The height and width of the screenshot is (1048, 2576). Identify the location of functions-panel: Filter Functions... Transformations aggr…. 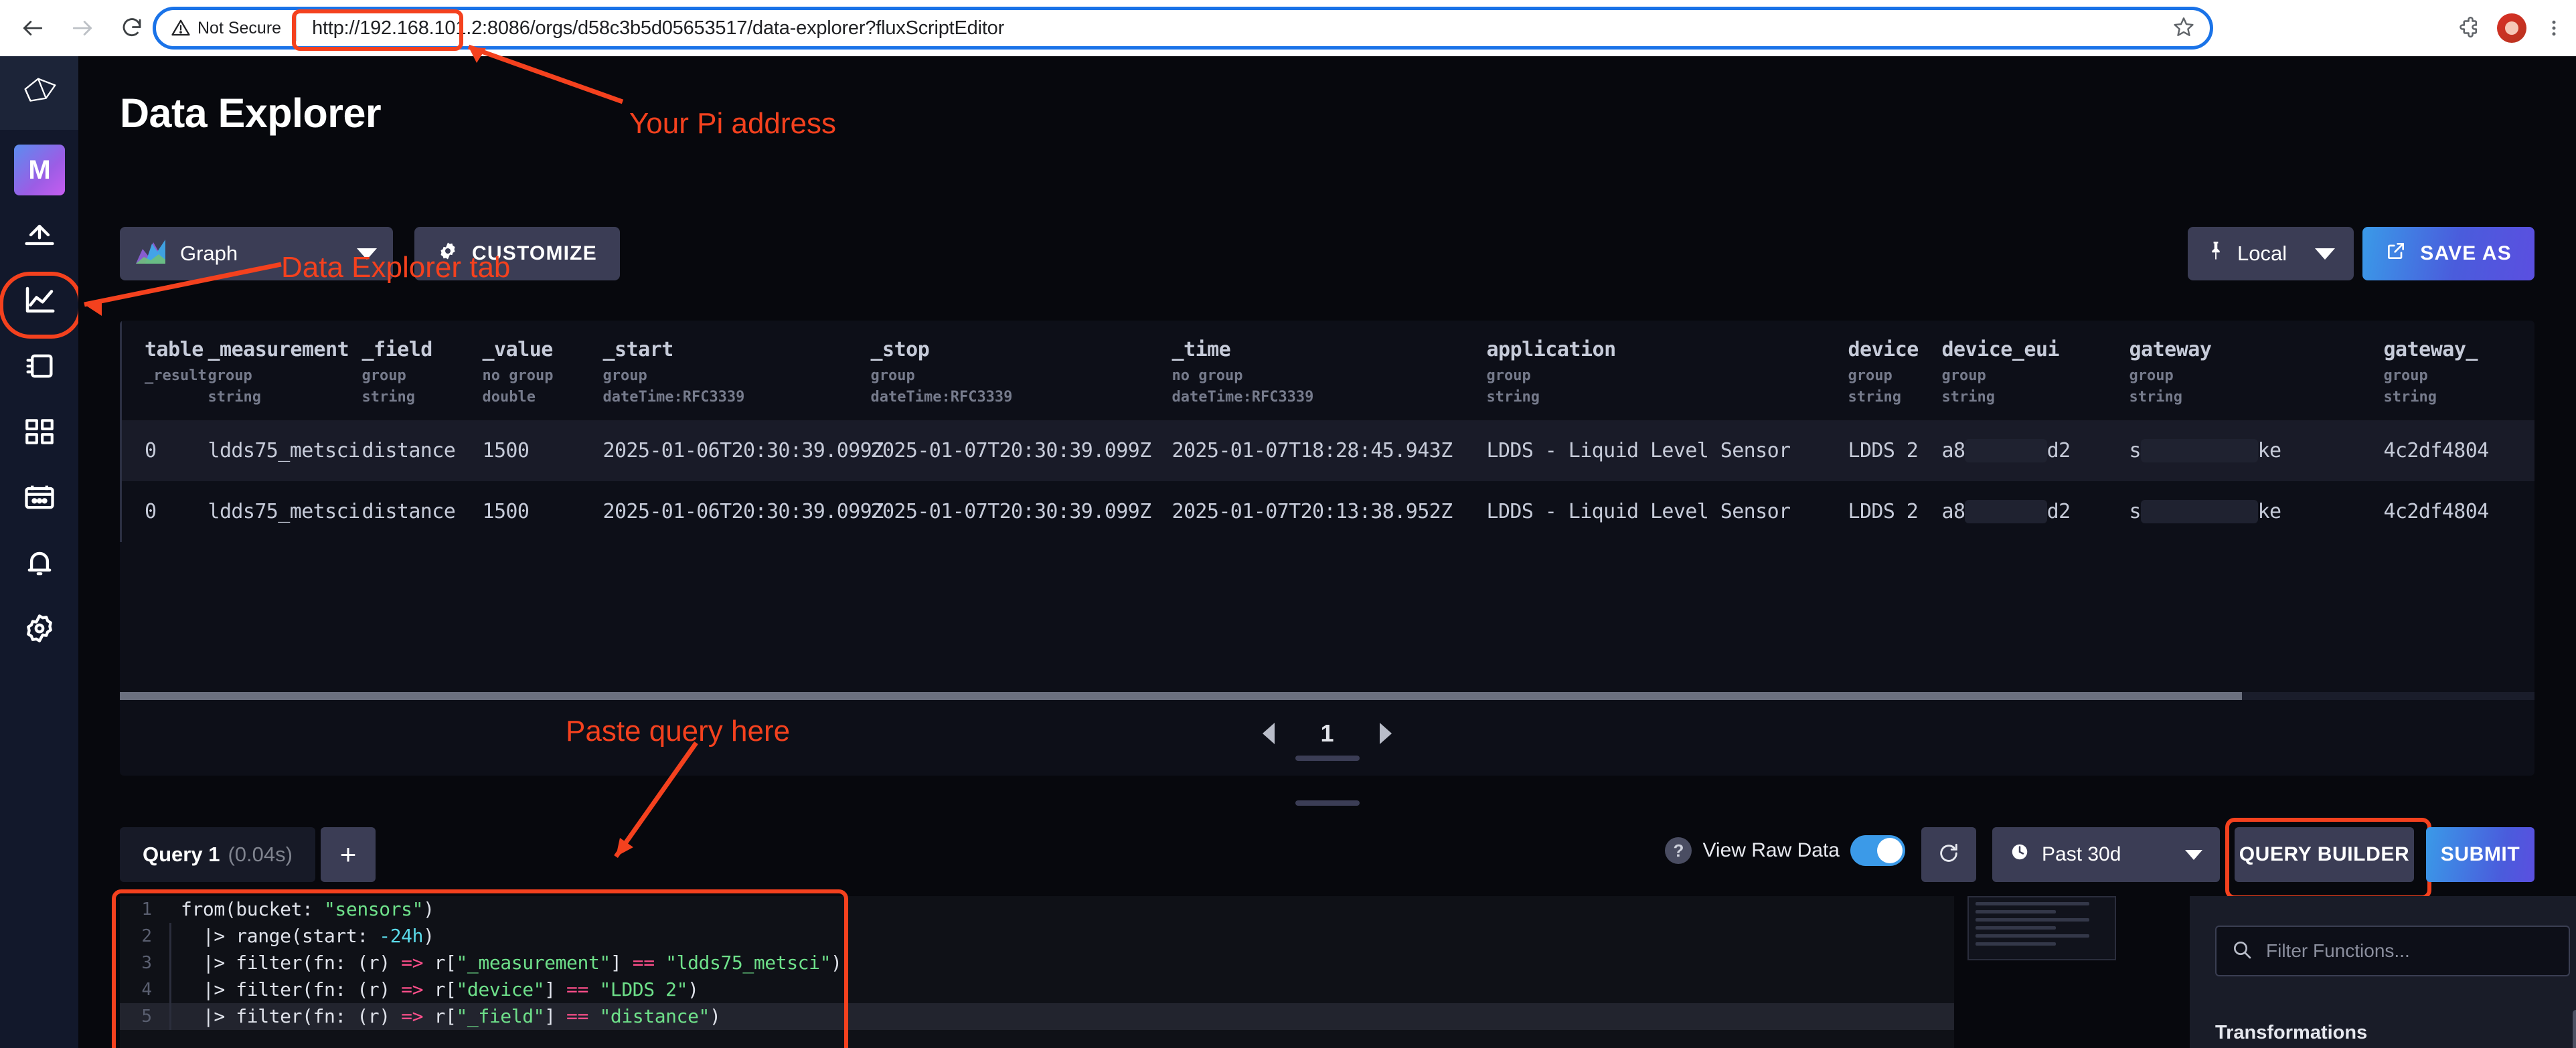
(2383, 972).